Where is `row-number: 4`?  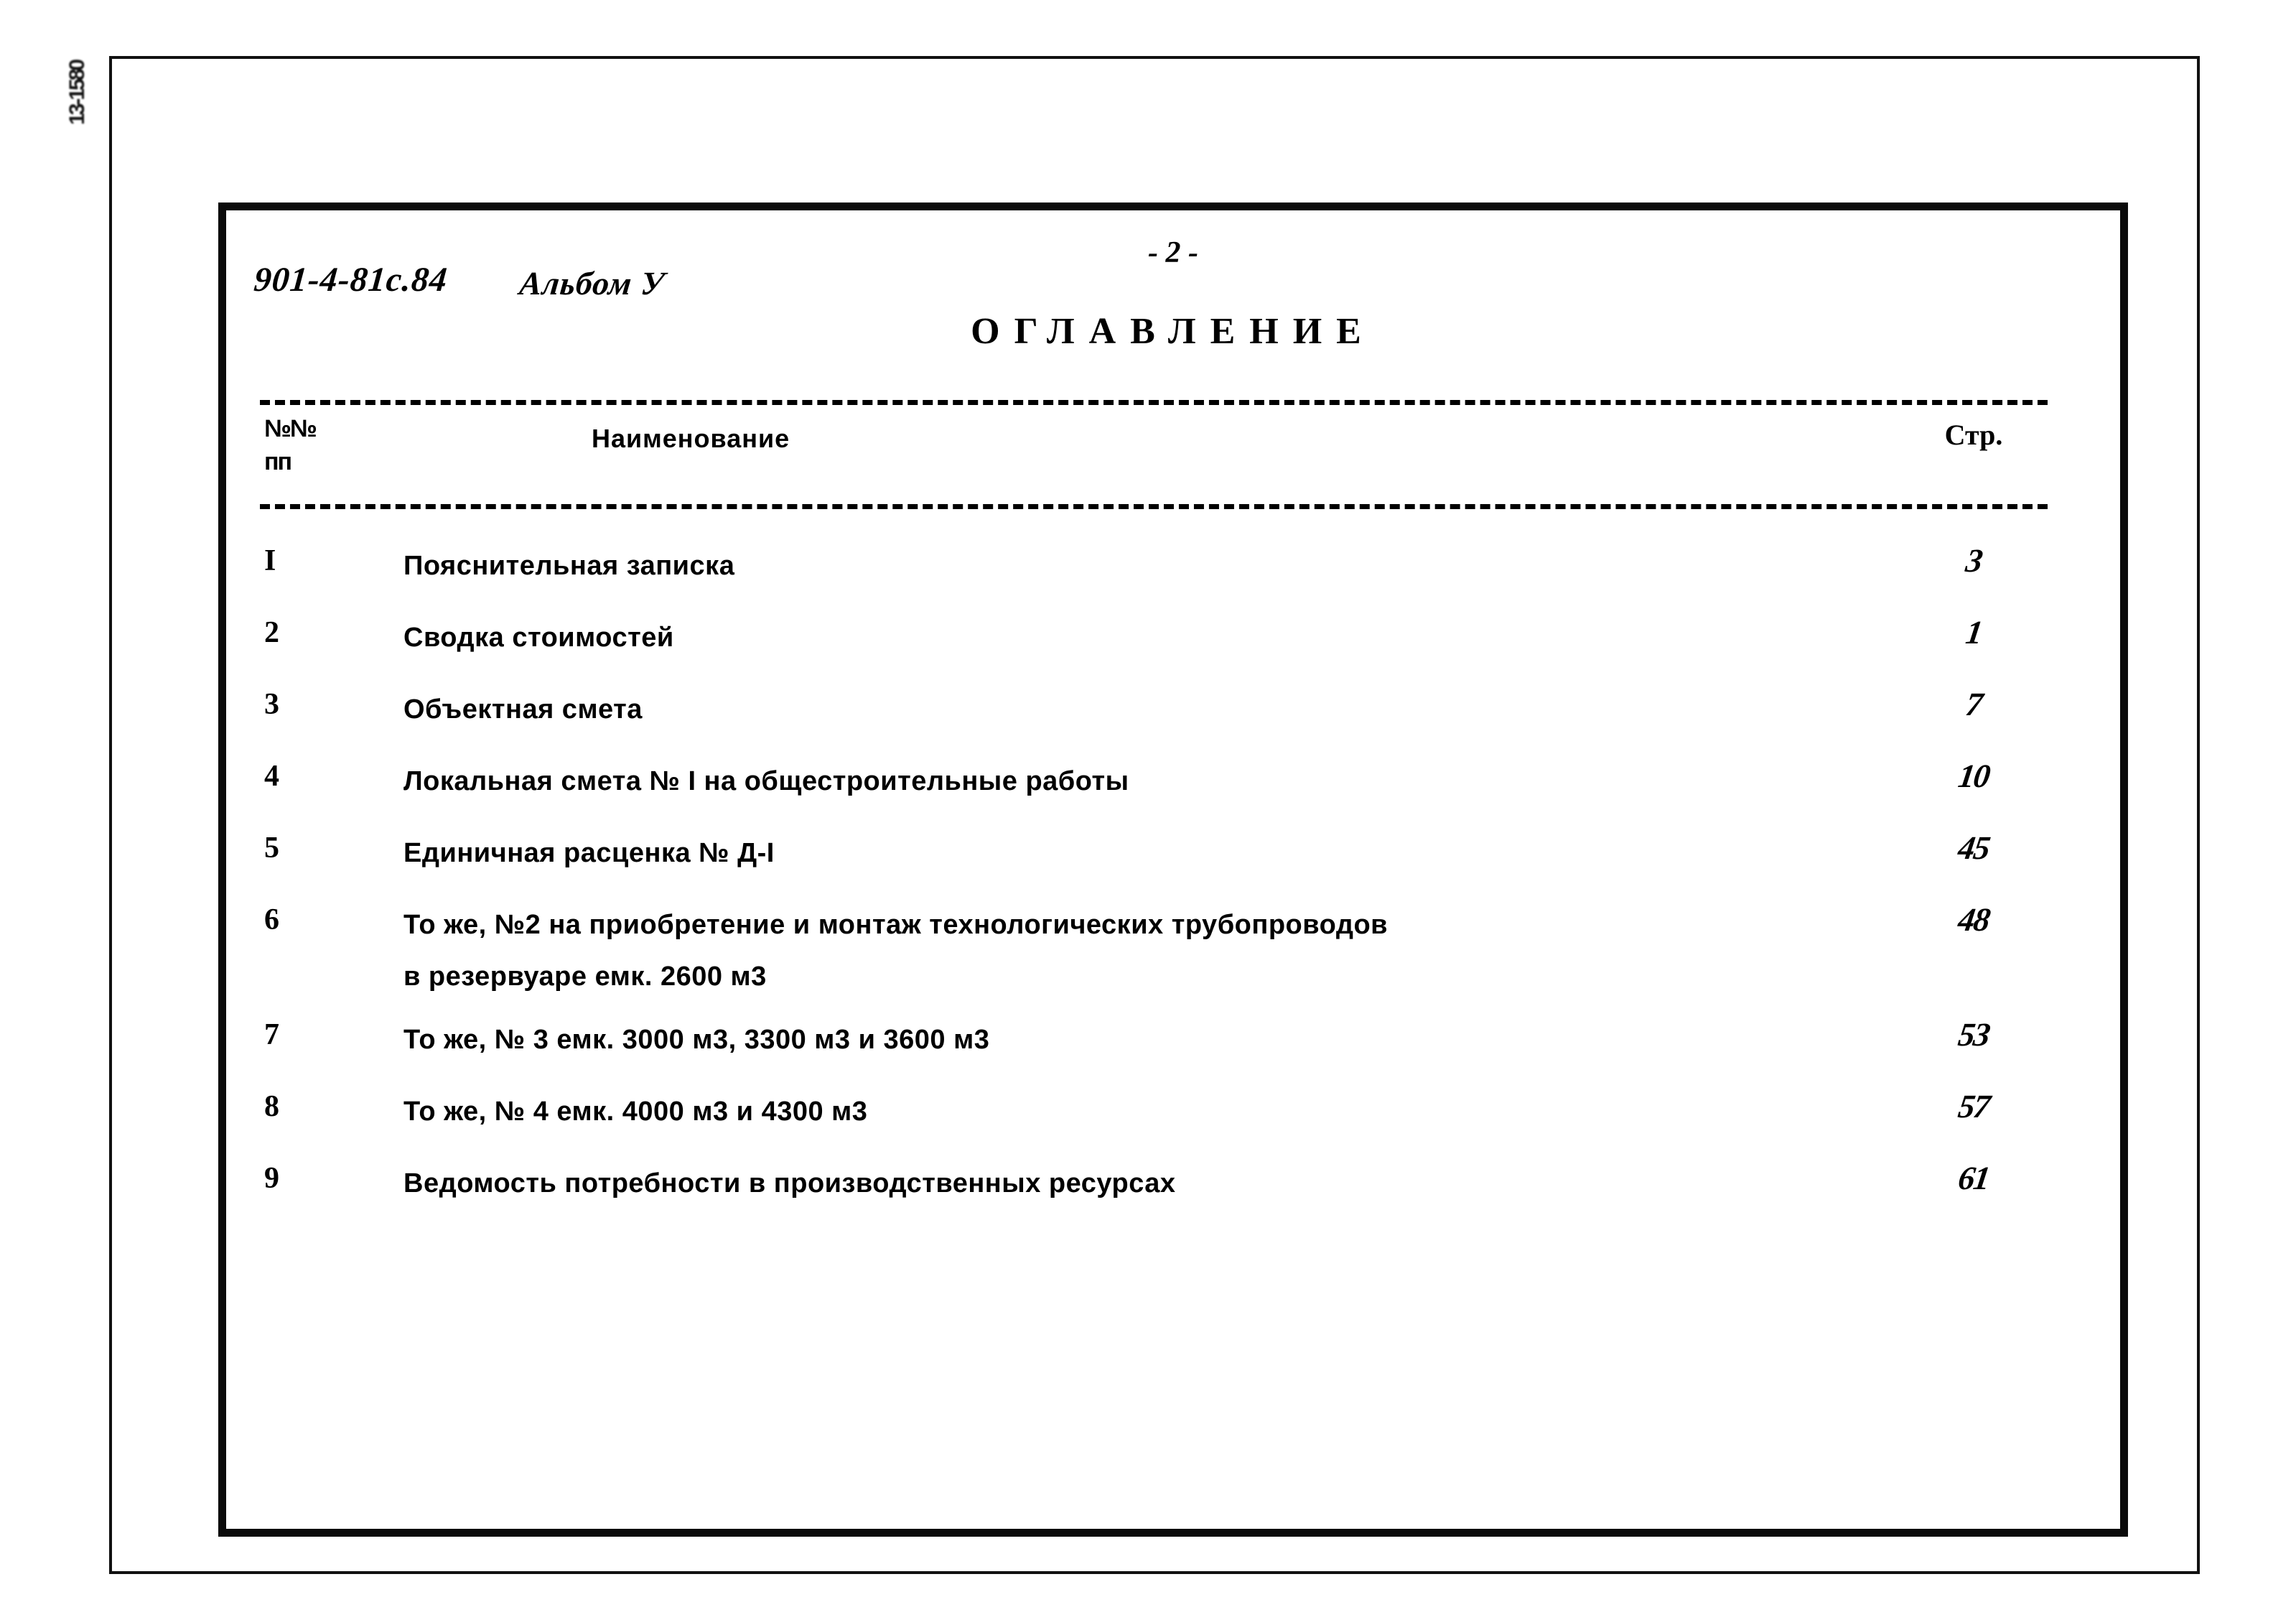
row-number: 4 is located at coordinates (271, 776).